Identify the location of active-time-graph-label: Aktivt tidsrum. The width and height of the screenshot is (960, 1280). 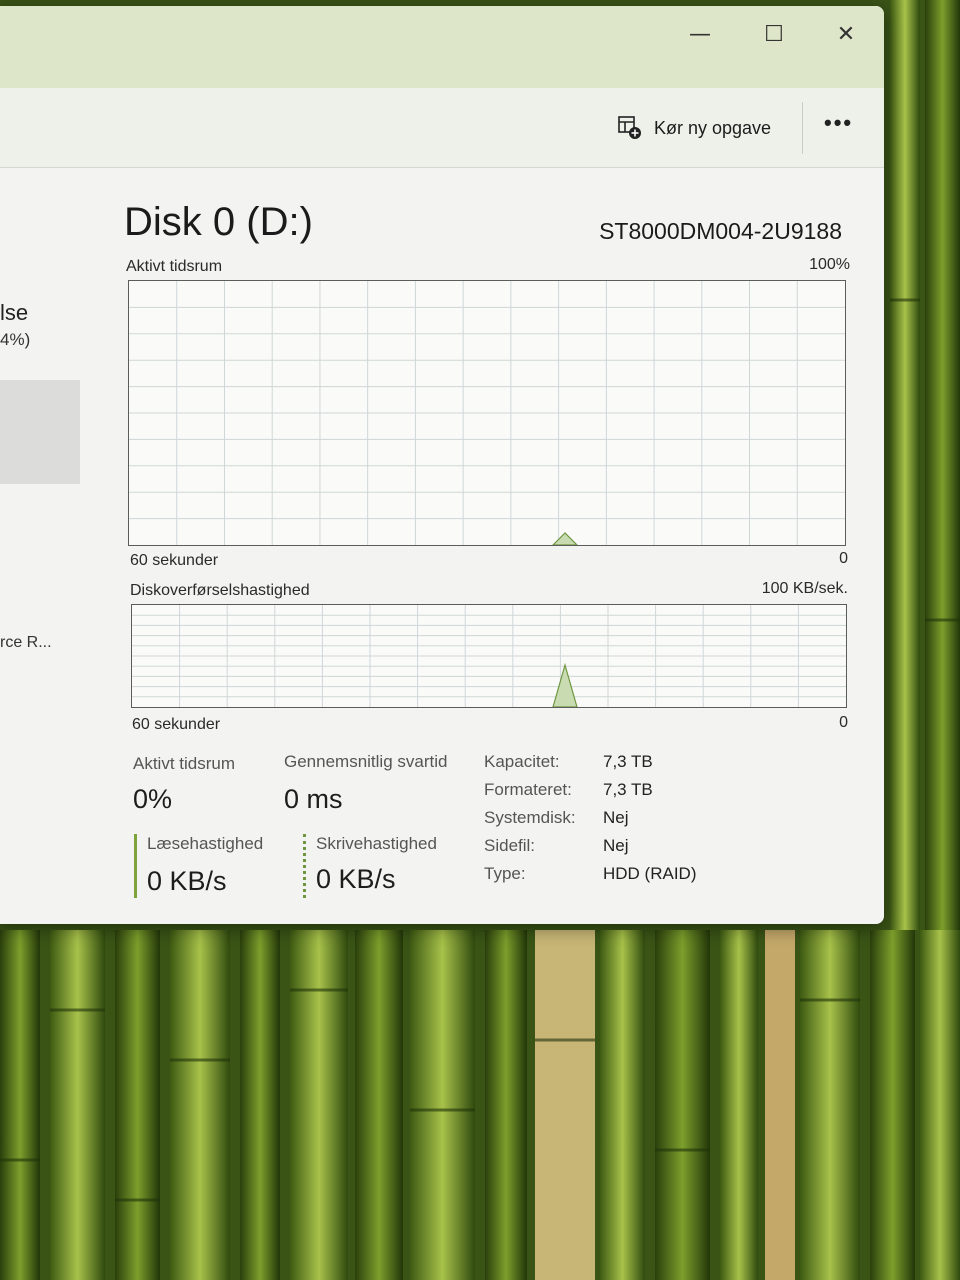
(174, 266).